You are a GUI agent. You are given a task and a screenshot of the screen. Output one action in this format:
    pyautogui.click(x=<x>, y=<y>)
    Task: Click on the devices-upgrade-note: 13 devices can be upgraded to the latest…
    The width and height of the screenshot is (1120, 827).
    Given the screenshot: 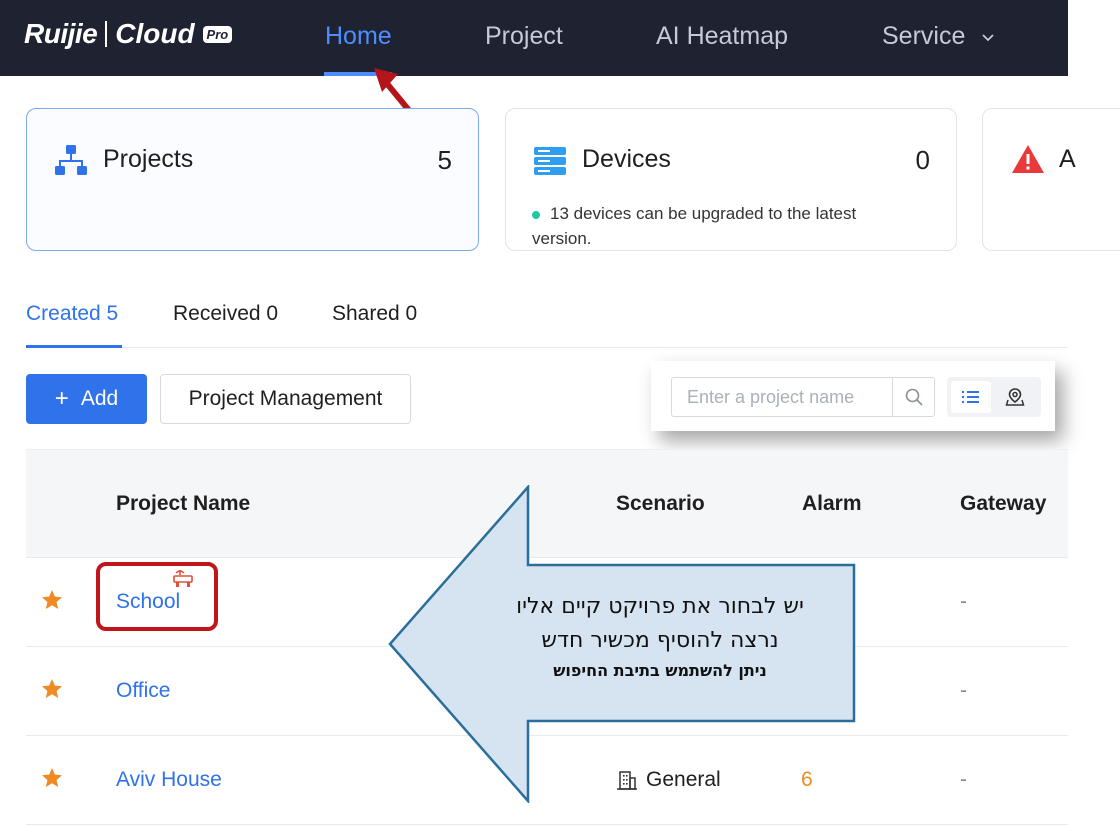 What is the action you would take?
    pyautogui.click(x=722, y=226)
    